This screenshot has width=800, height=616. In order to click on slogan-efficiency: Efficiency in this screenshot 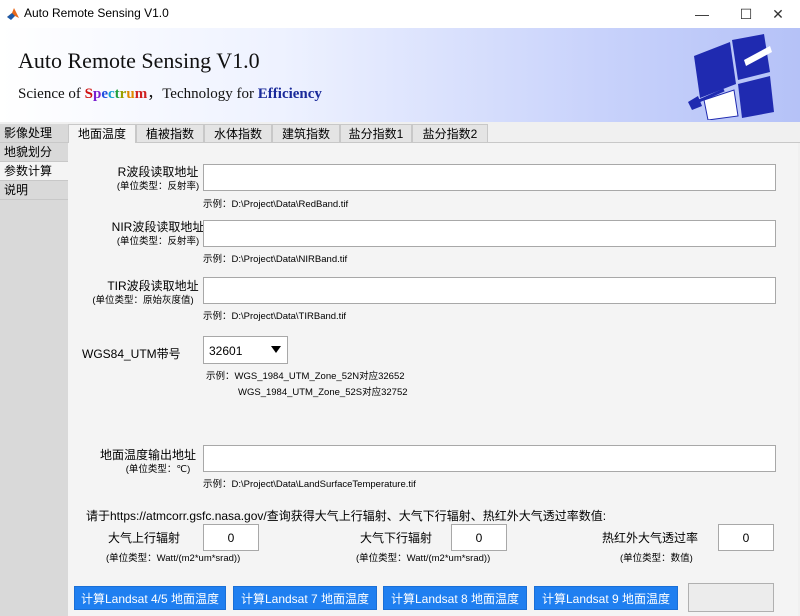, I will do `click(289, 94)`.